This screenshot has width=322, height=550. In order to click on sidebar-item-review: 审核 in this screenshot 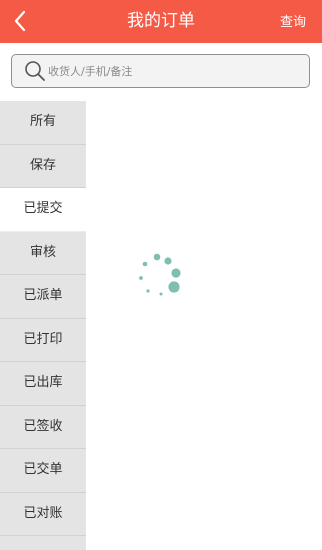, I will do `click(43, 253)`.